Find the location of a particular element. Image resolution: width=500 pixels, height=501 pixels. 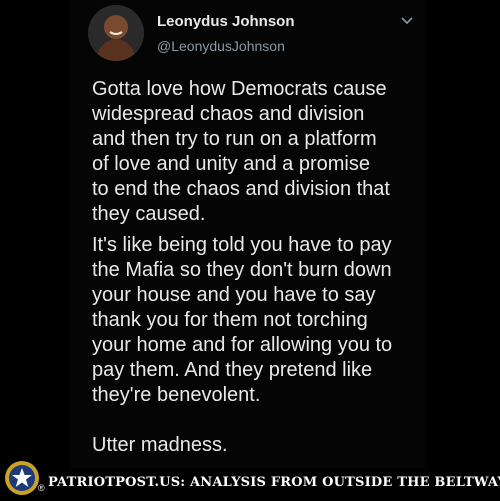

author-name: Leonydus Johnson is located at coordinates (226, 21).